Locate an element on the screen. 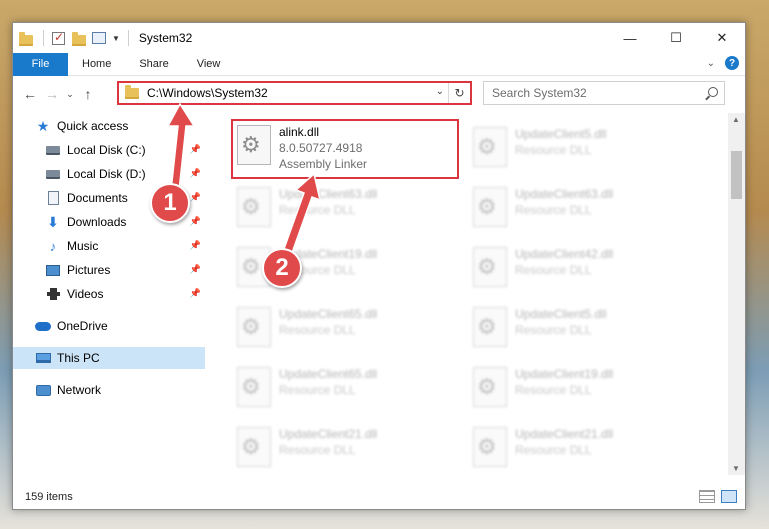 This screenshot has height=529, width=769. scroll-up-arrow-icon: ▲ is located at coordinates (736, 119).